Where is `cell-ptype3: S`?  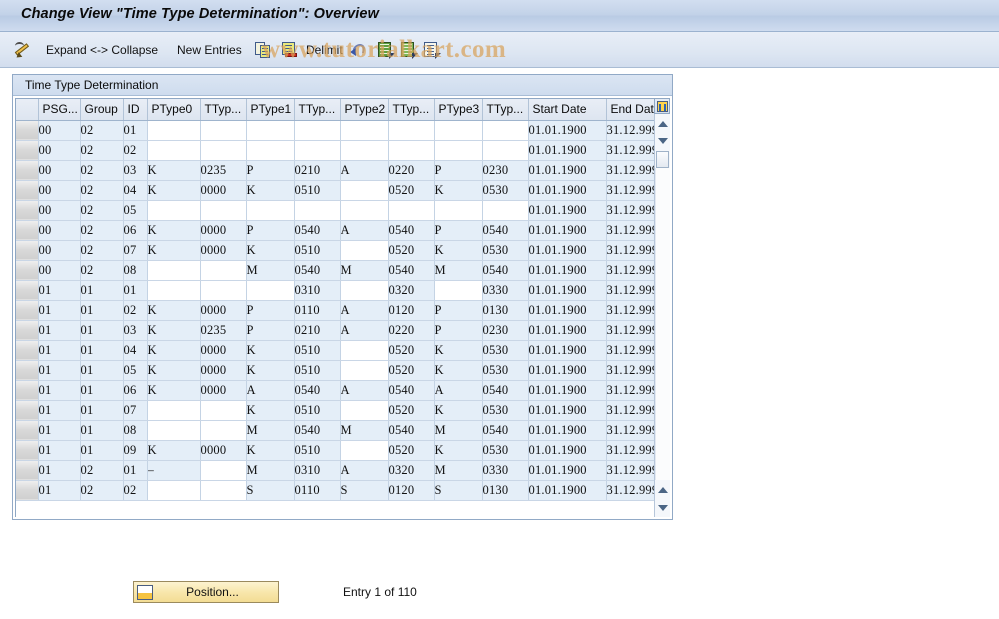
cell-ptype3: S is located at coordinates (458, 490).